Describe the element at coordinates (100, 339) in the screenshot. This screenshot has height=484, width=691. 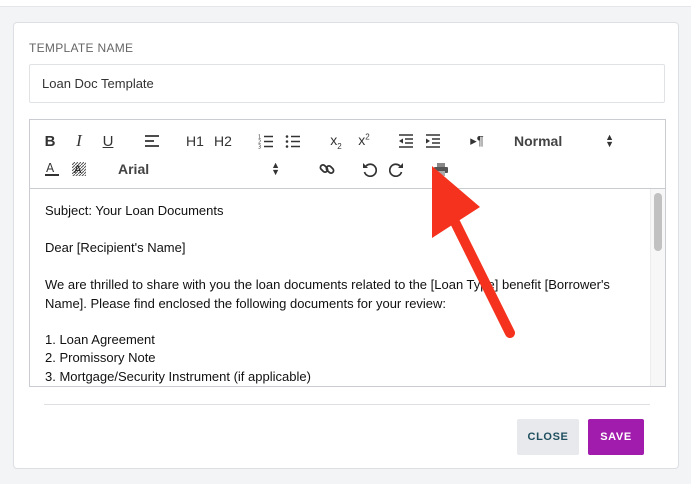
I see `editor-line: 1. Loan Agreement` at that location.